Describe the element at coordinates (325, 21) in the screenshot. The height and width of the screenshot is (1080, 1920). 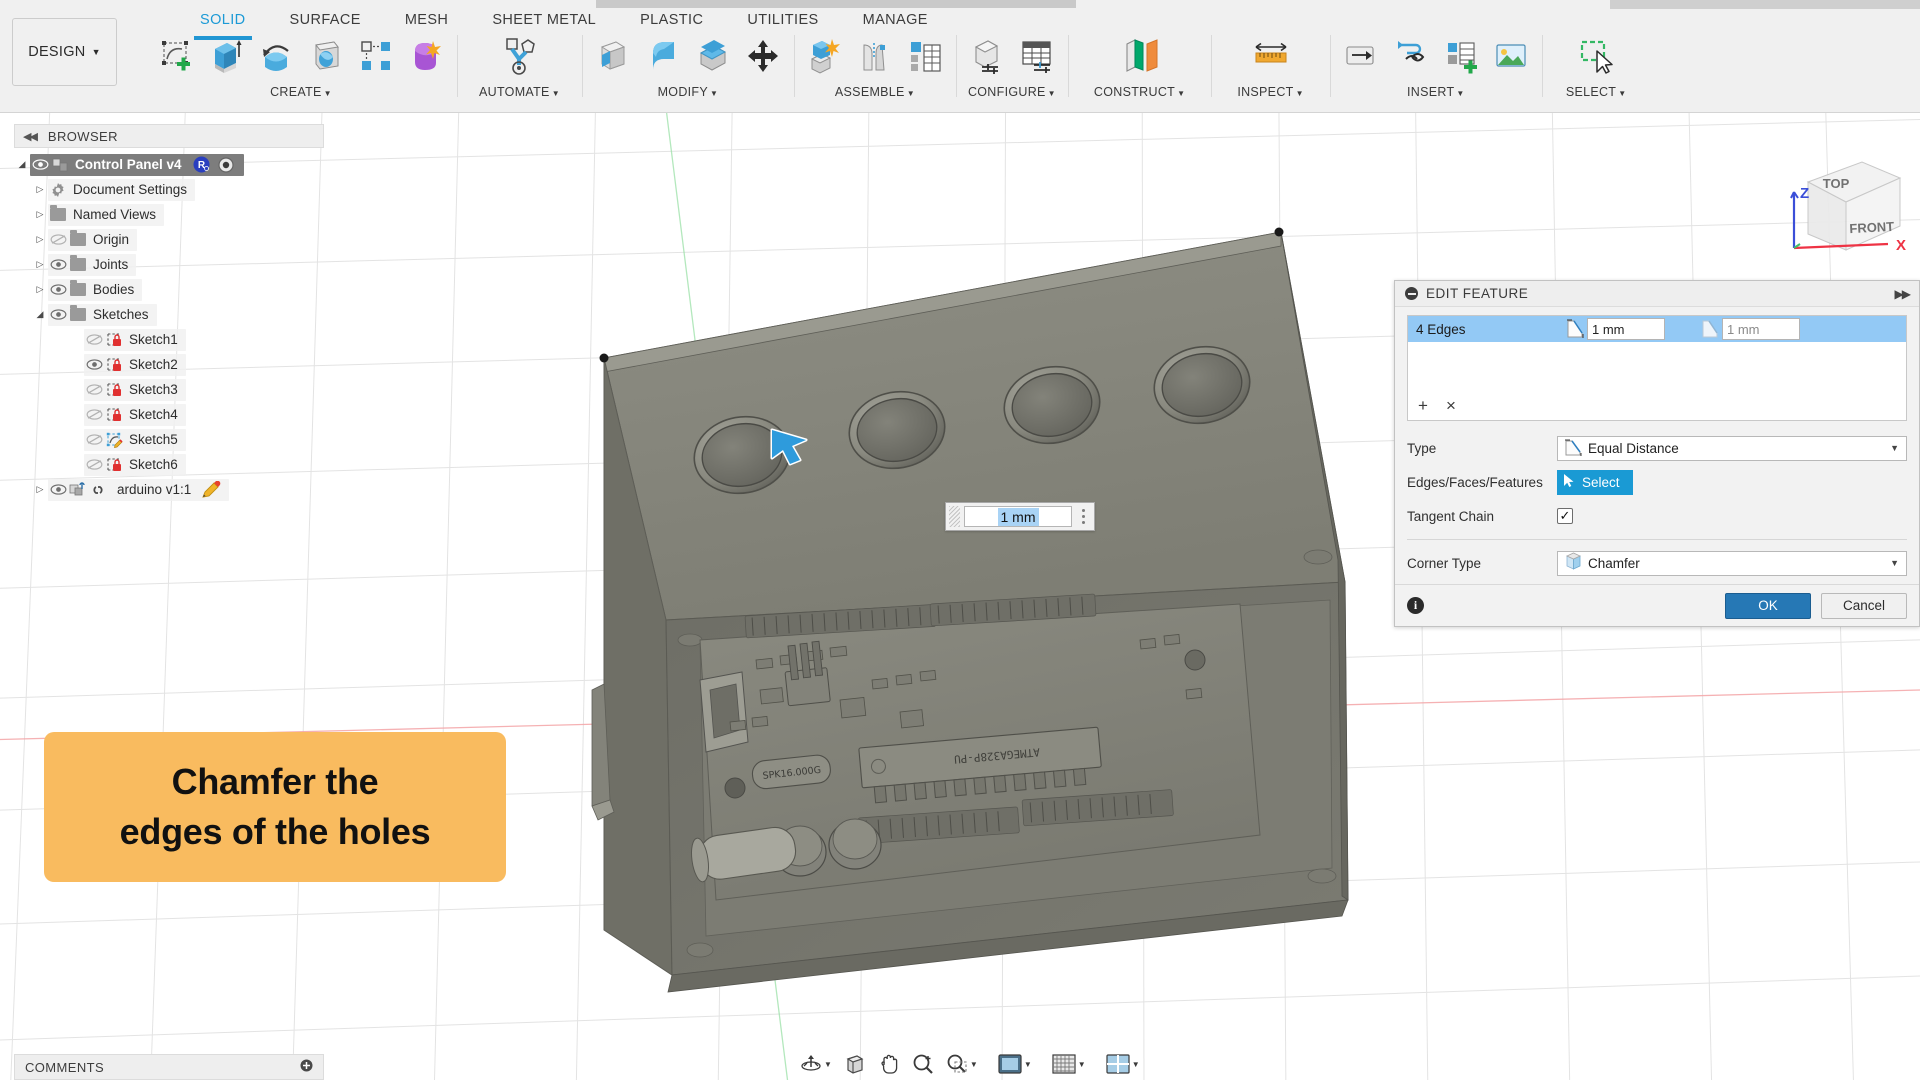
I see `tab-surface: SURFACE` at that location.